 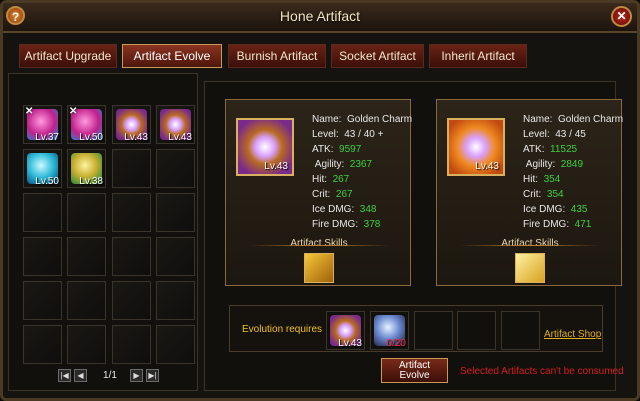 I want to click on tab-burnish-artifact: Burnish Artifact, so click(x=277, y=56).